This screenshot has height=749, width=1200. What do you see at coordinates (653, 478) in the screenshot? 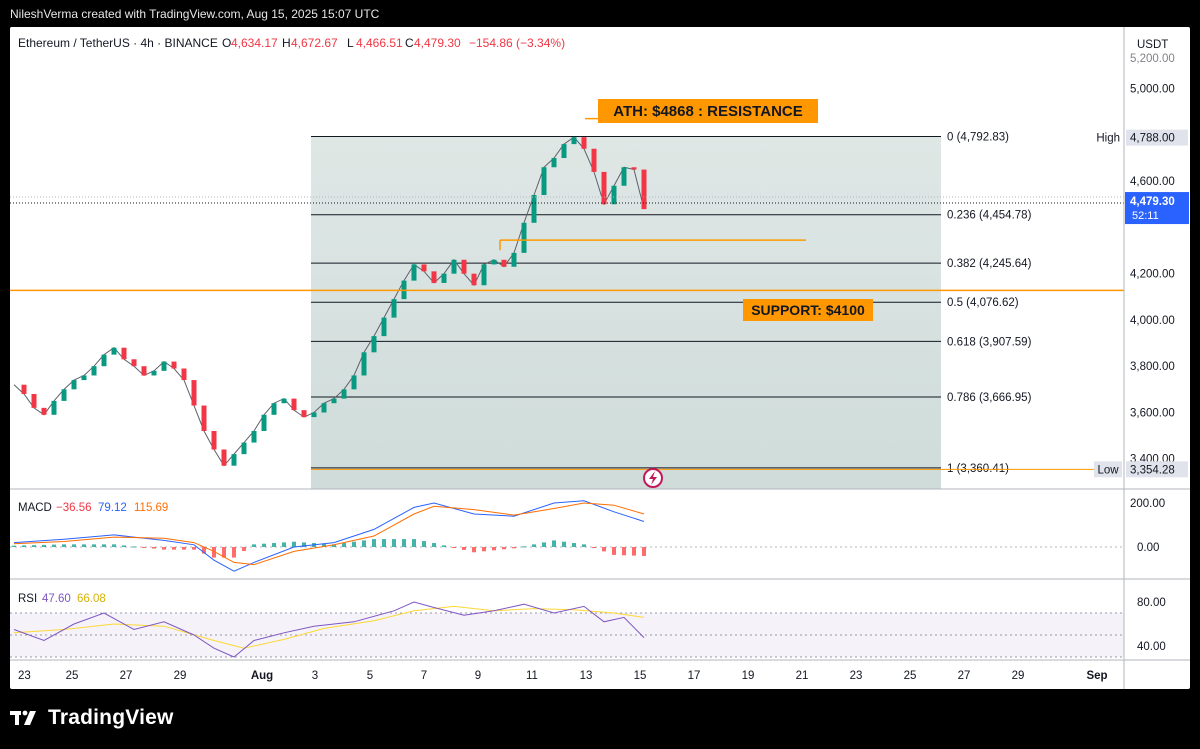
I see `lightning-icon` at bounding box center [653, 478].